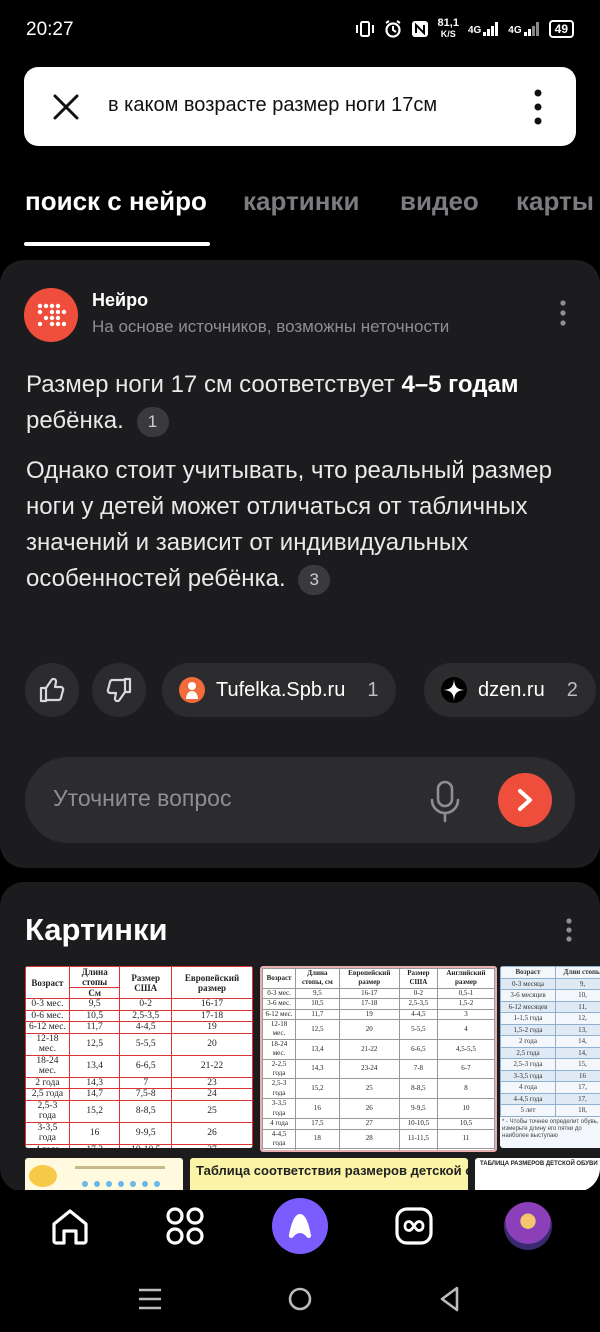 The width and height of the screenshot is (600, 1332). I want to click on table-cell: 12,, so click(577, 1018).